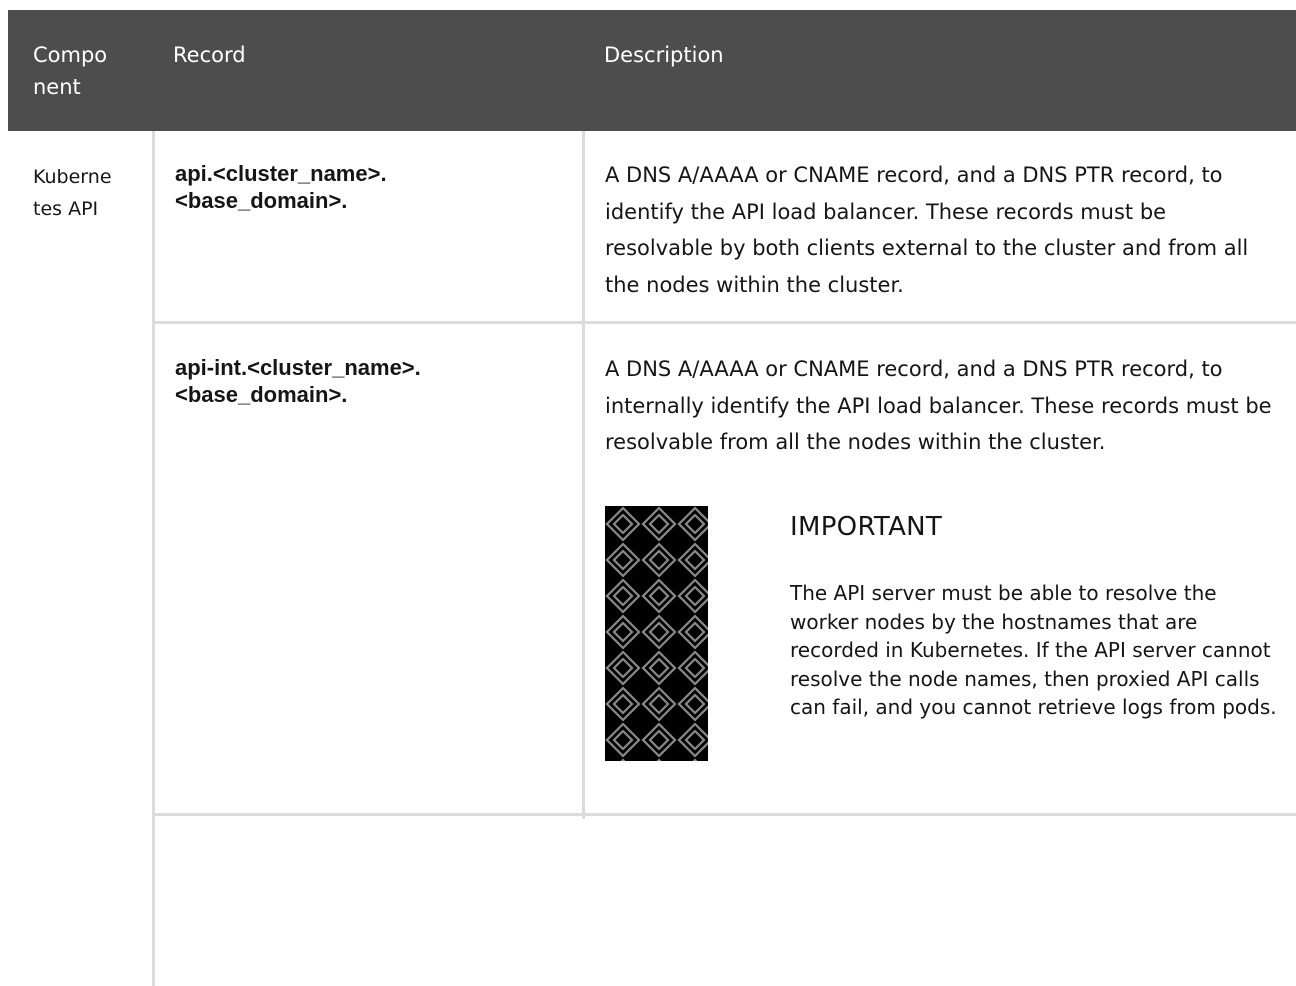 This screenshot has width=1296, height=986. Describe the element at coordinates (70, 71) in the screenshot. I see `header-component: Compo nent` at that location.